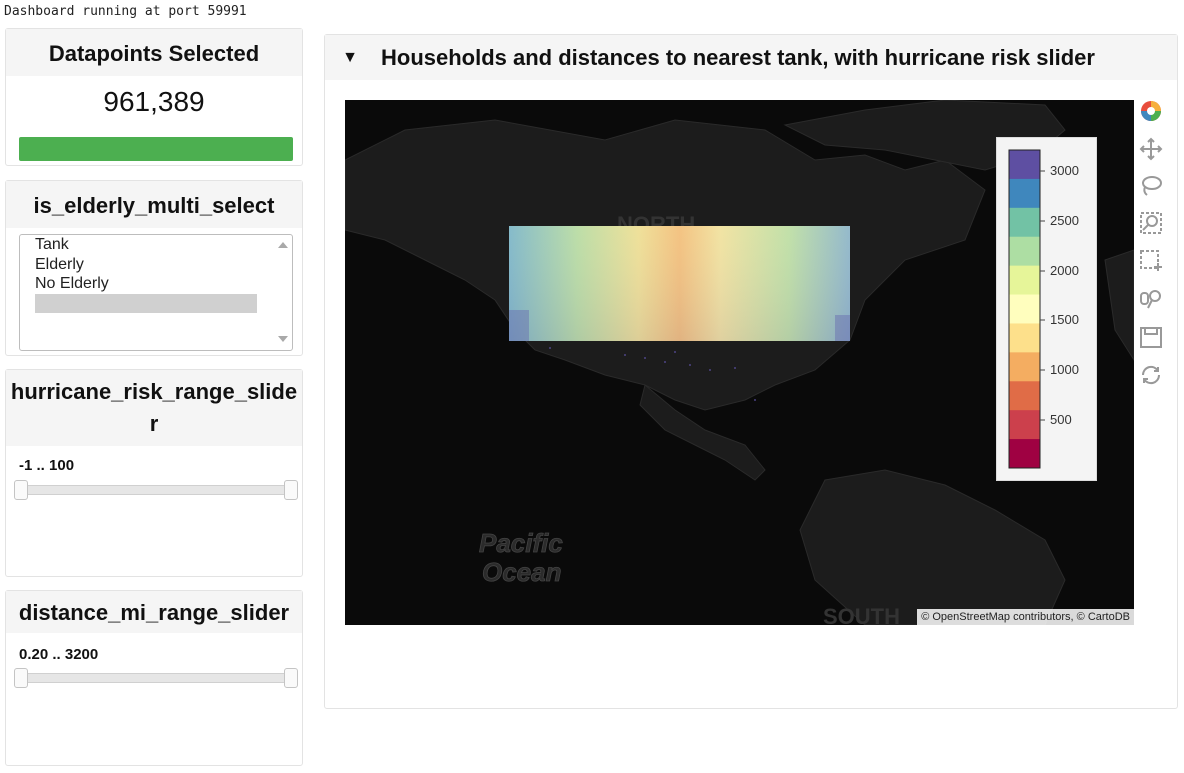 The width and height of the screenshot is (1184, 773). Describe the element at coordinates (291, 678) in the screenshot. I see `distance-slider-high-handle` at that location.